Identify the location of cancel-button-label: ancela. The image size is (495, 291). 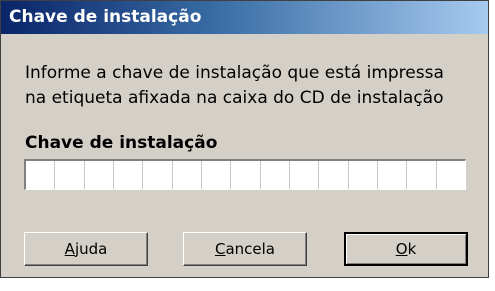
(250, 248).